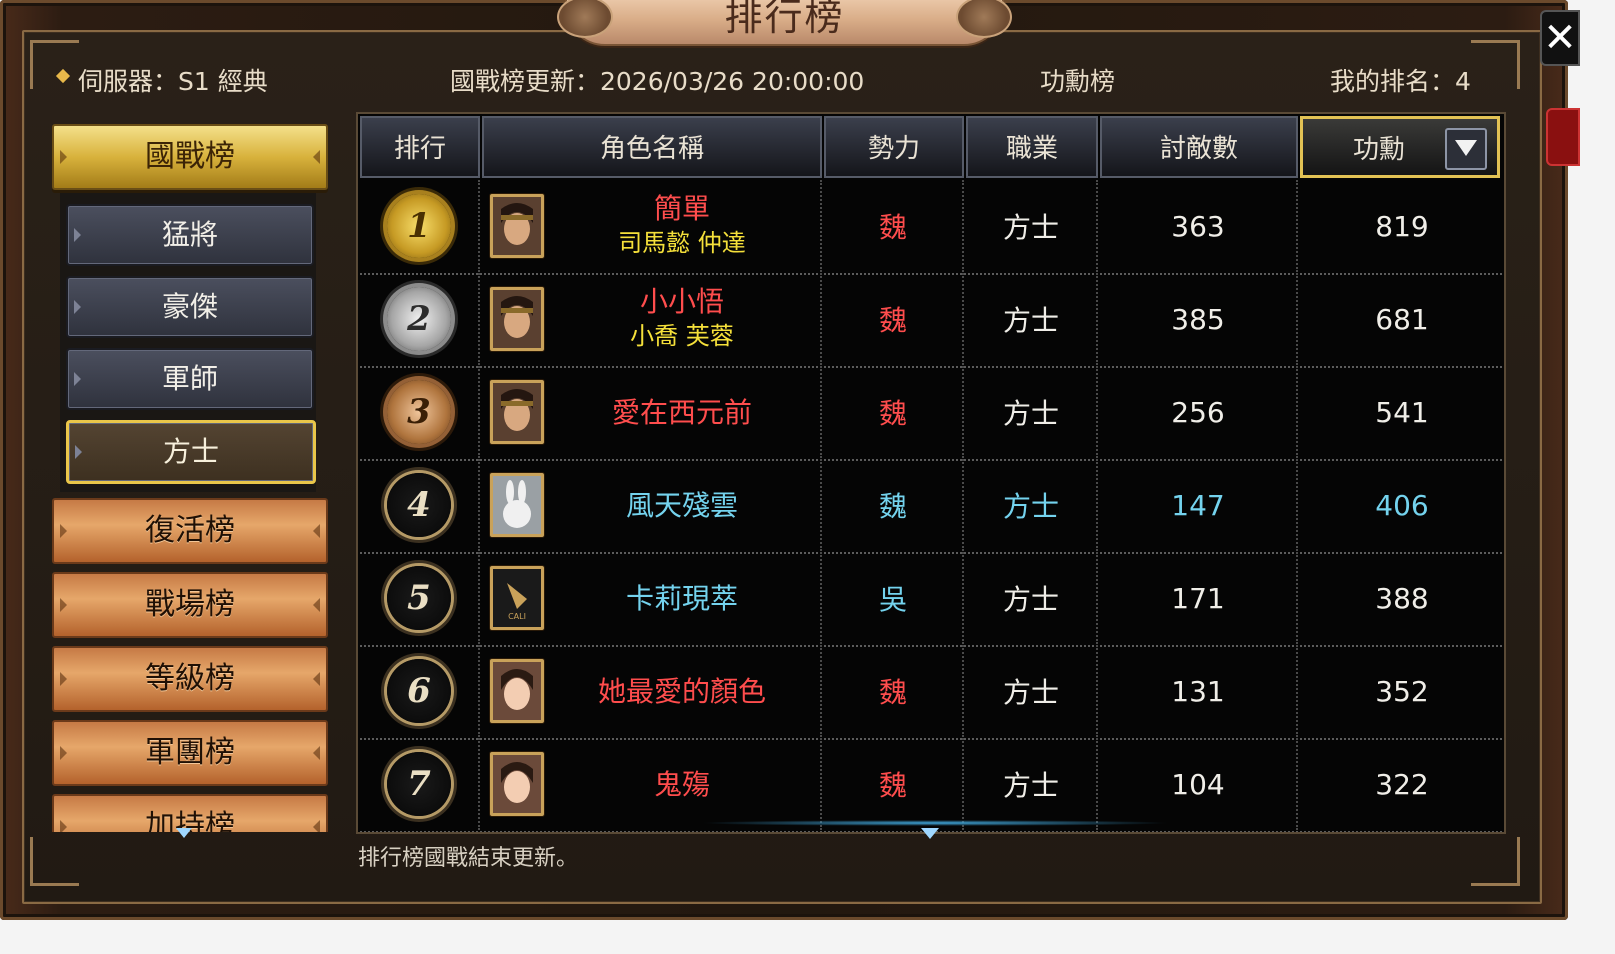 The width and height of the screenshot is (1615, 954). I want to click on kills-cell: 147, so click(1199, 505).